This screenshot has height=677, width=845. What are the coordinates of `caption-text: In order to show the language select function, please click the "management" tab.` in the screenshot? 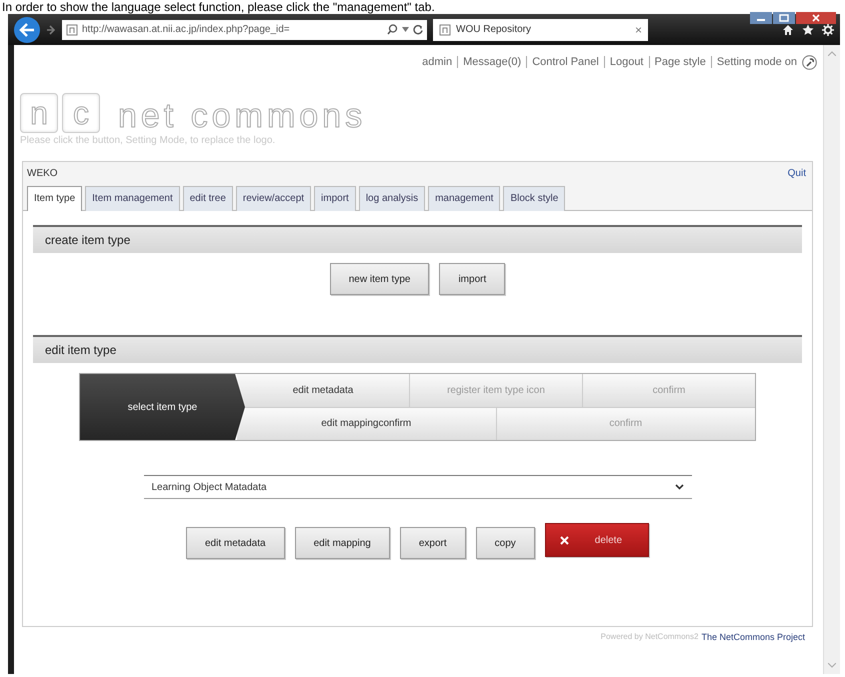 It's located at (218, 7).